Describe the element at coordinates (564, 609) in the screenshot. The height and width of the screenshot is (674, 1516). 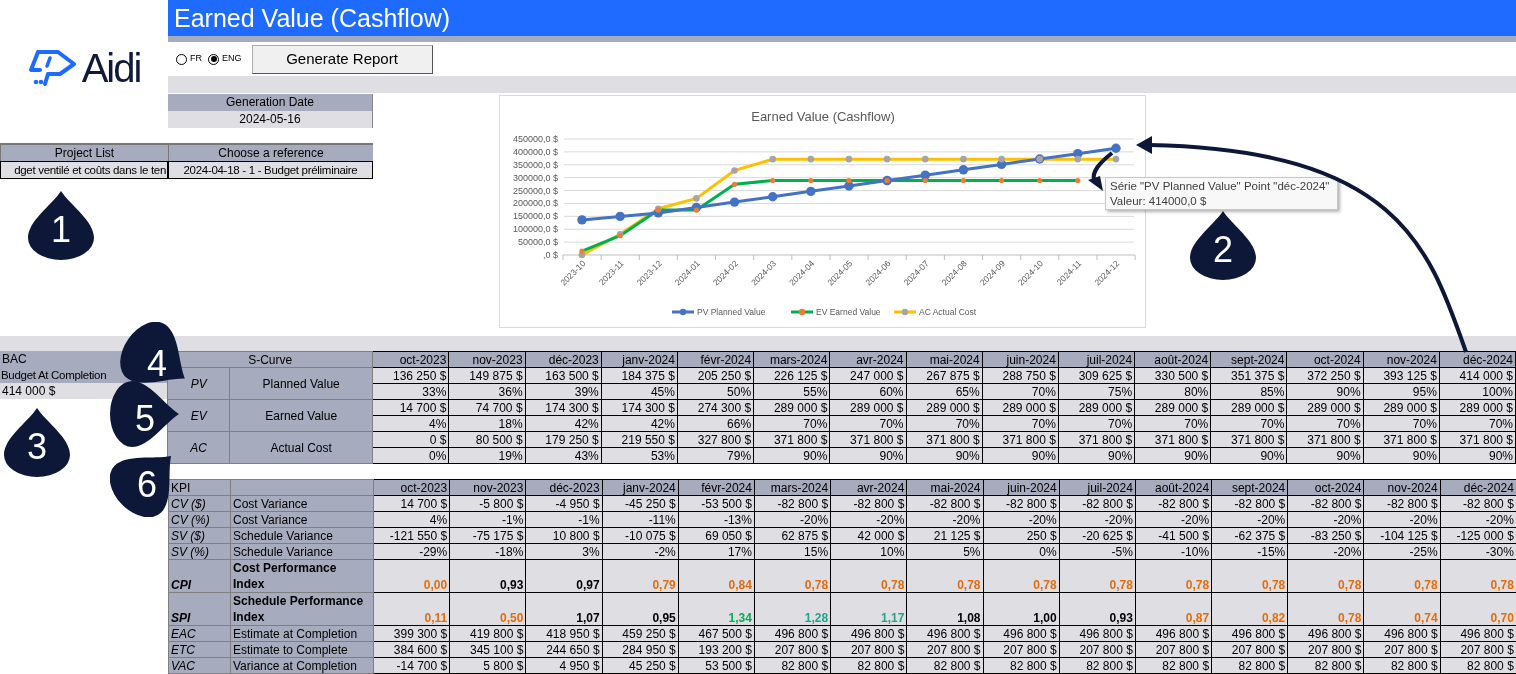
I see `table-cell: 1,07` at that location.